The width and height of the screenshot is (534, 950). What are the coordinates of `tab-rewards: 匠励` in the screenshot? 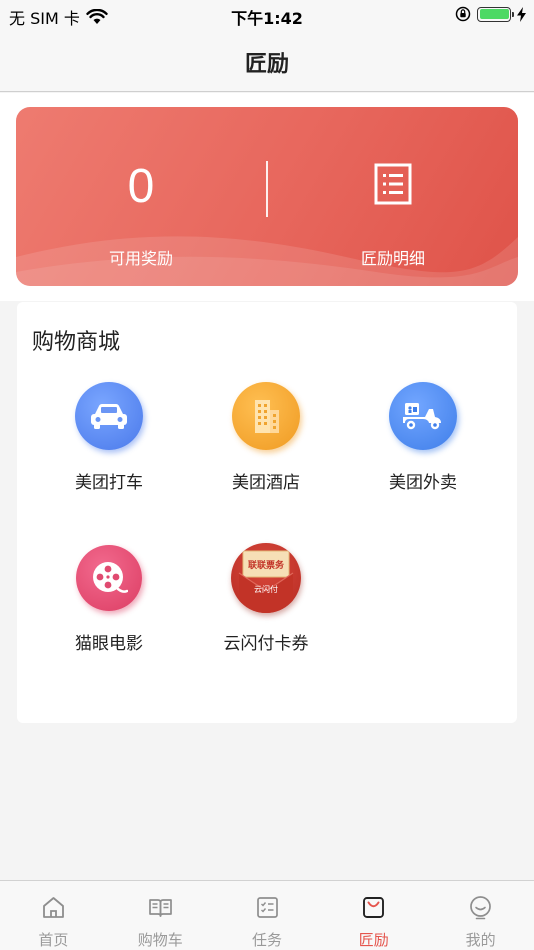 It's located at (373, 915).